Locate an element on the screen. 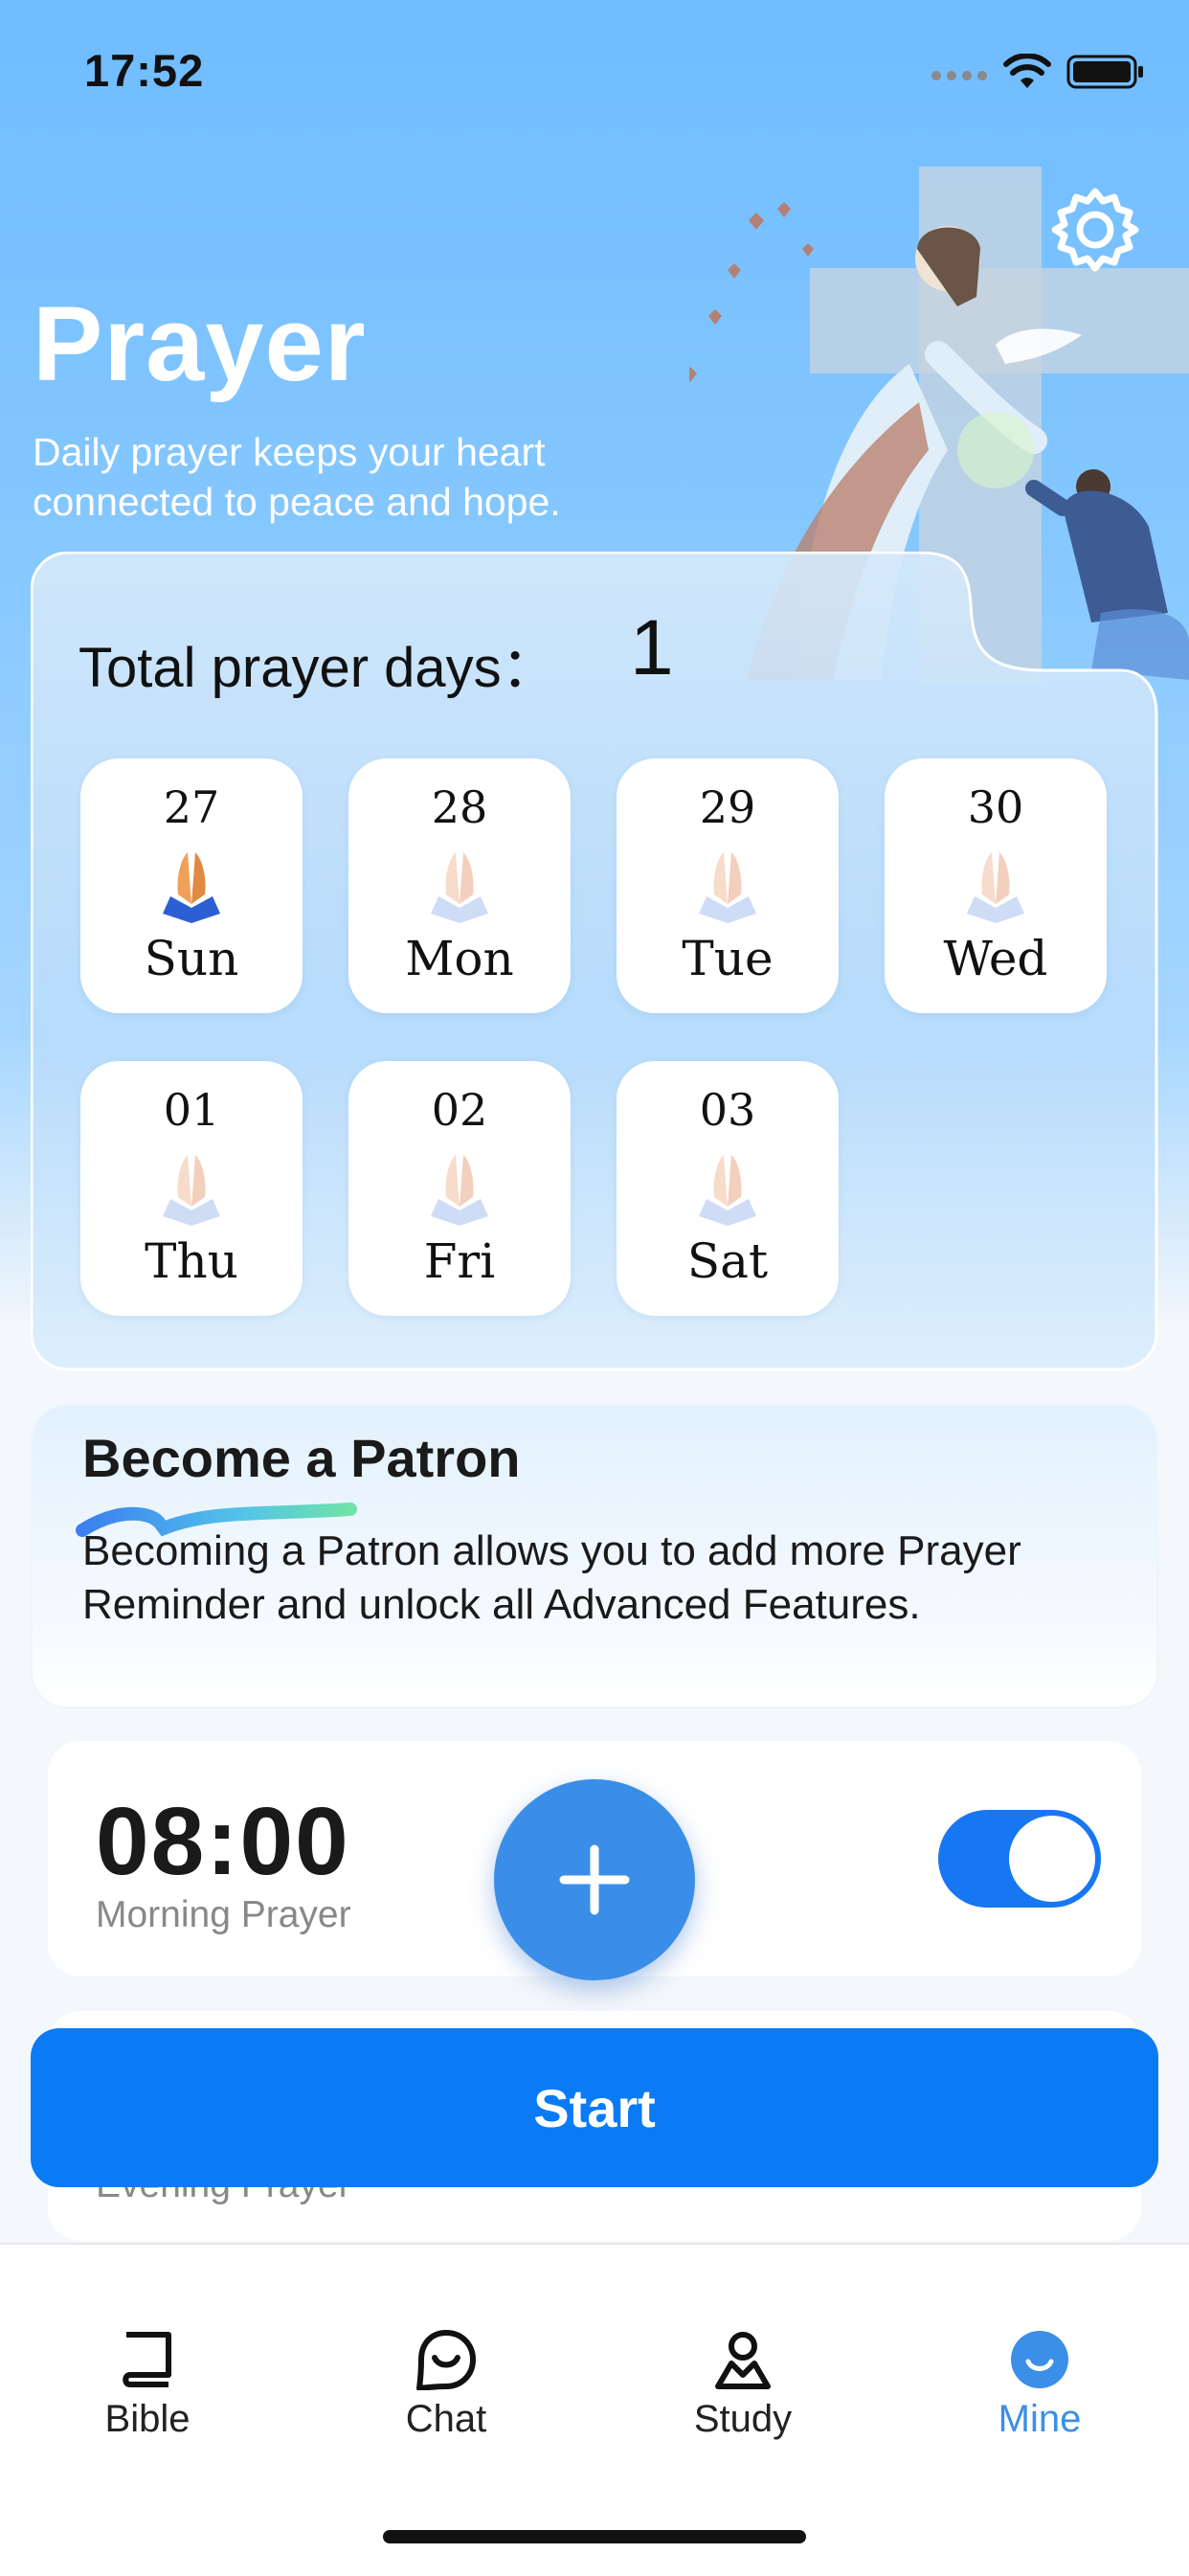 The height and width of the screenshot is (2576, 1189). day-tile-wed: 30 Wed is located at coordinates (996, 885).